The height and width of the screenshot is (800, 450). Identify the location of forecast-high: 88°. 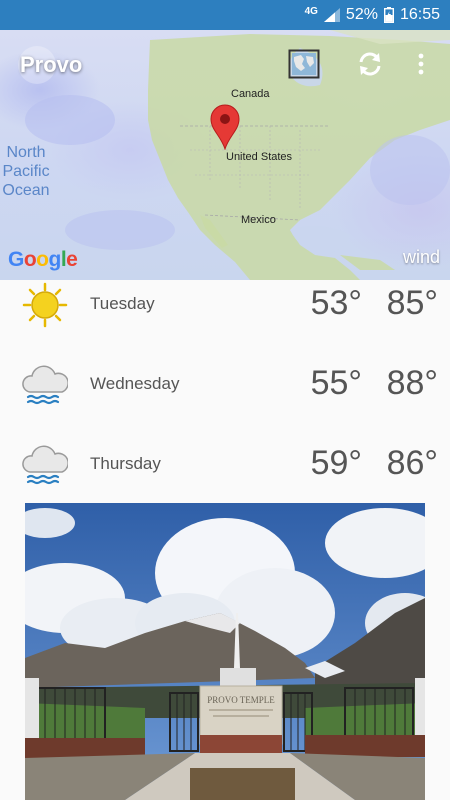
(412, 383).